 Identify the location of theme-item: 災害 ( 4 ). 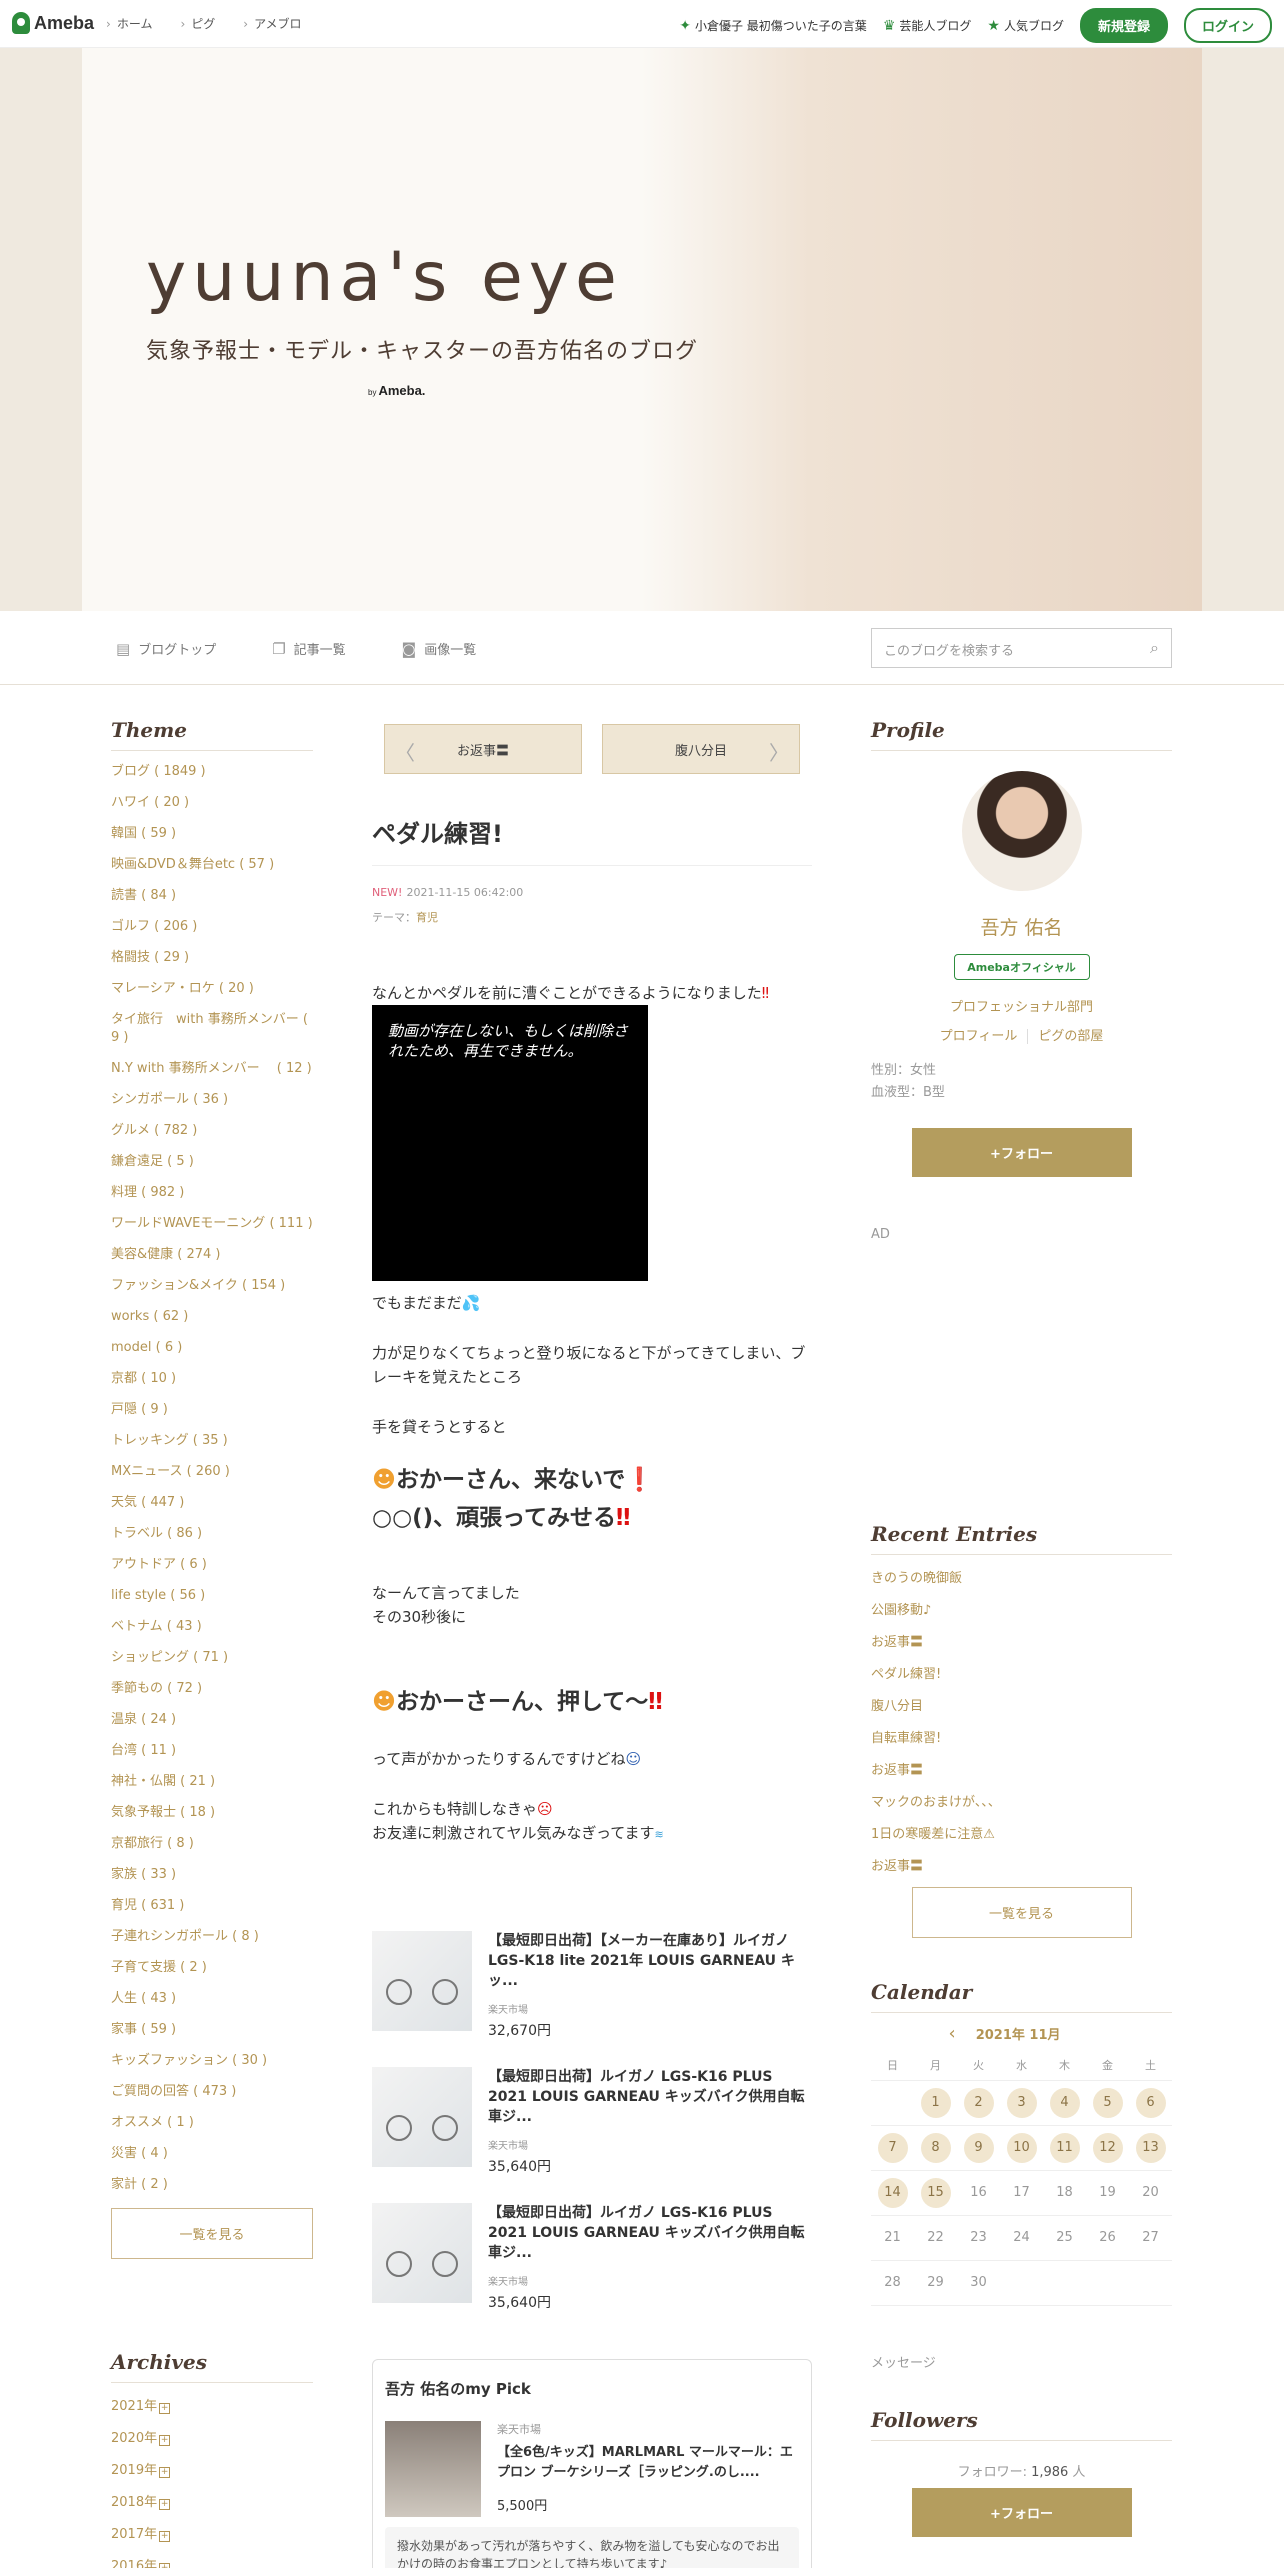
(212, 2154).